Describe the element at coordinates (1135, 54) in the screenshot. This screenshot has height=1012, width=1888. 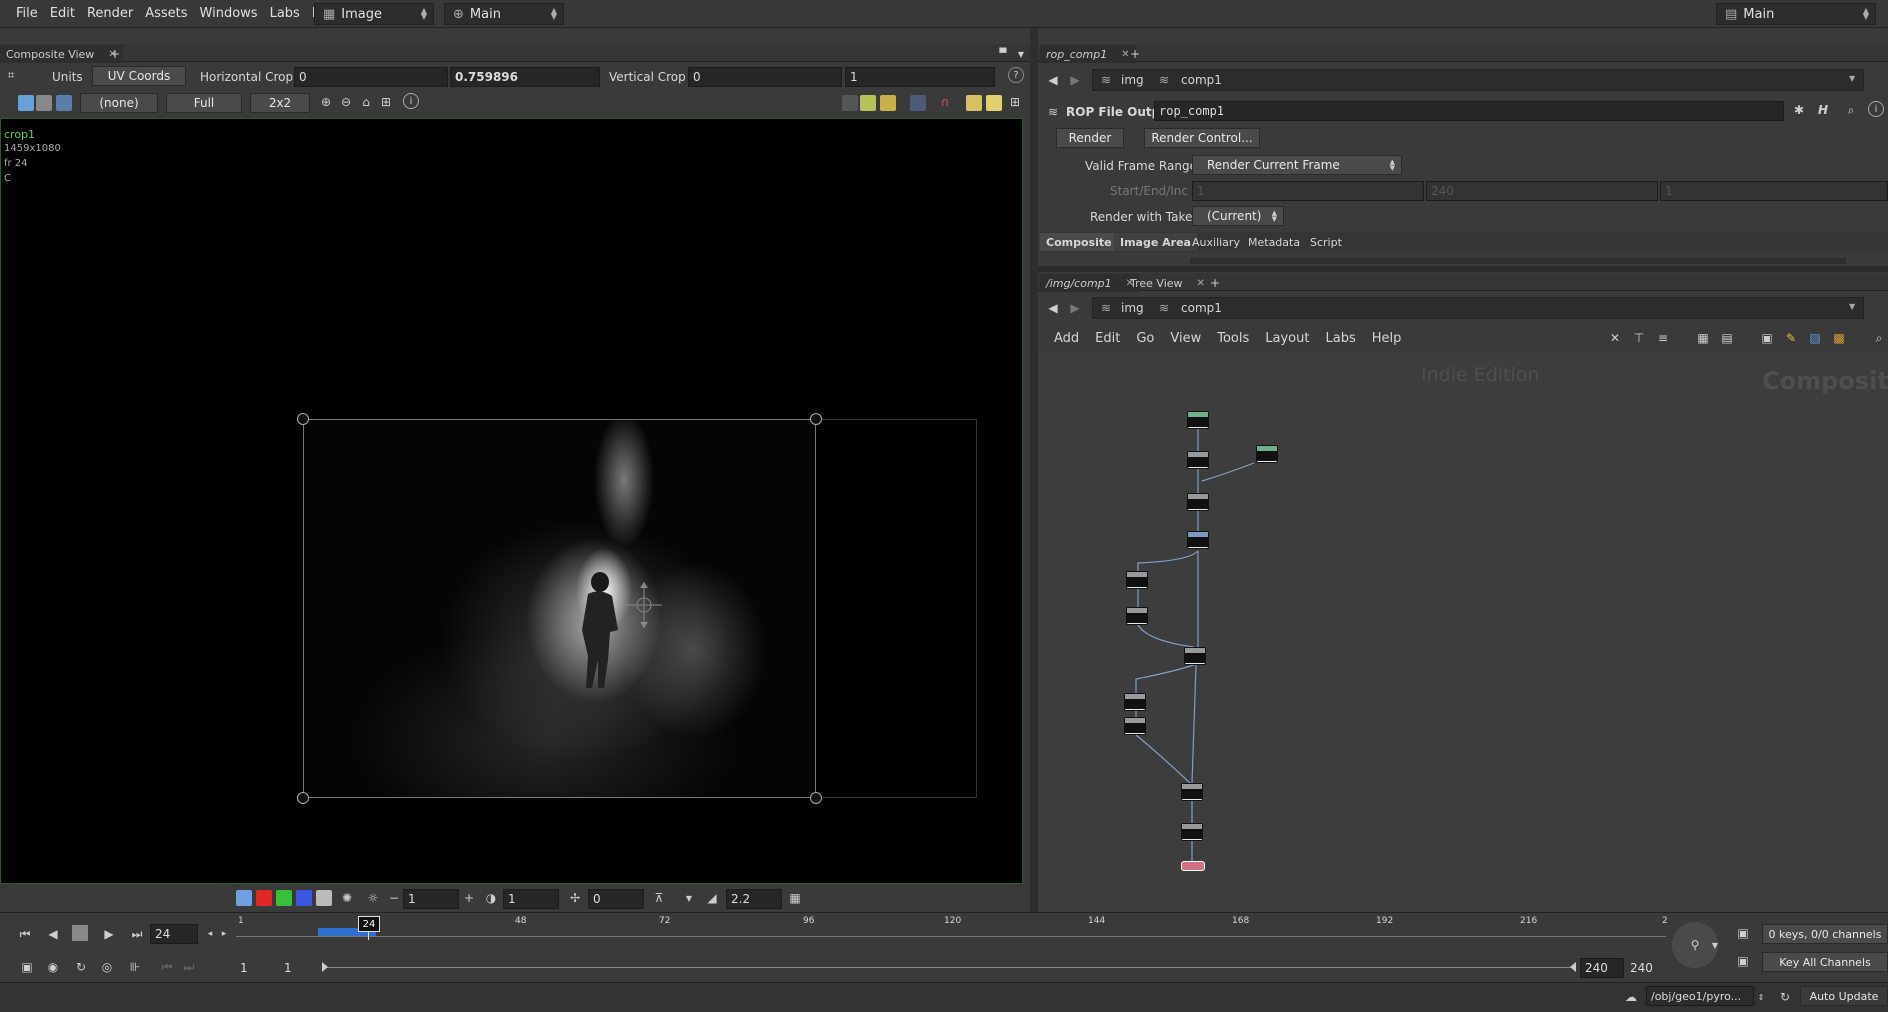
I see `add-tab-icon: +` at that location.